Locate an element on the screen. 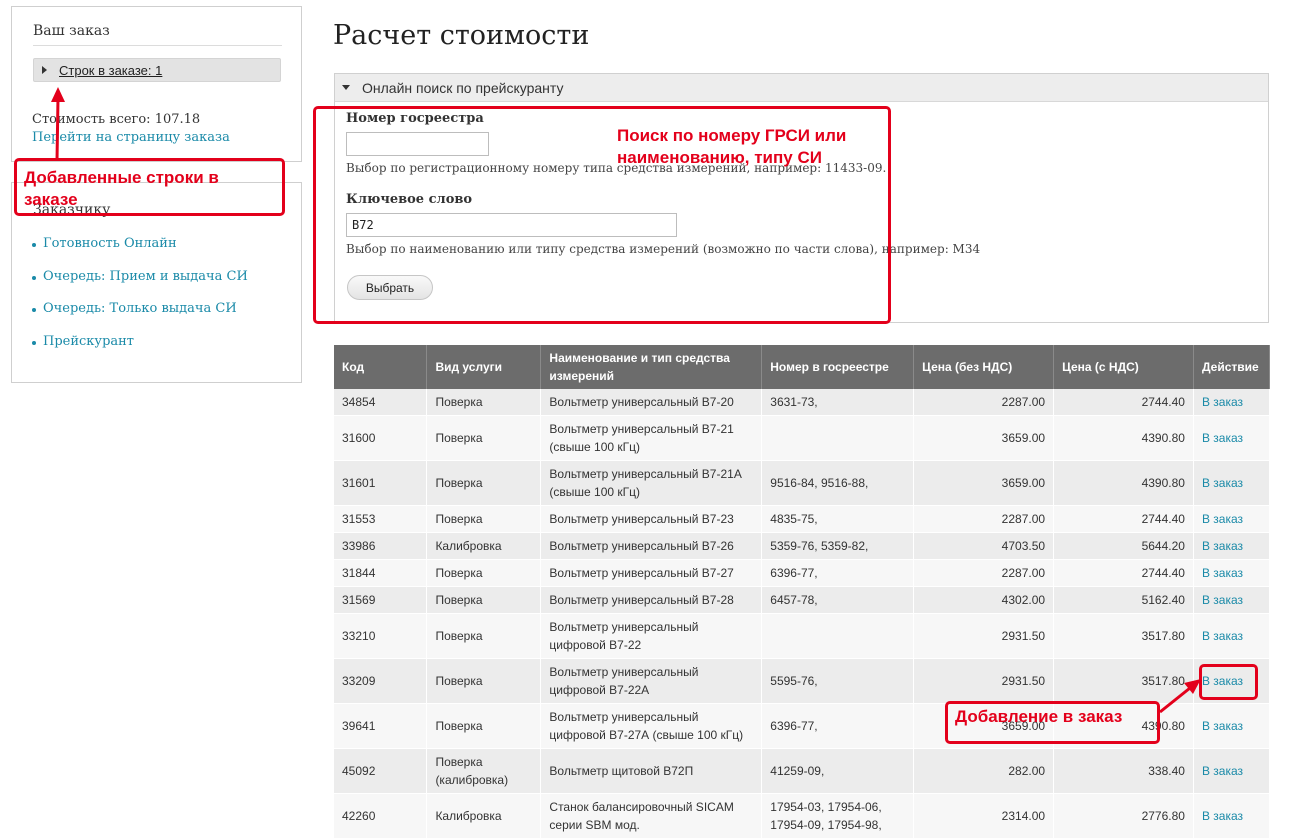  cell-price-vat: 3517.80 is located at coordinates (1123, 681).